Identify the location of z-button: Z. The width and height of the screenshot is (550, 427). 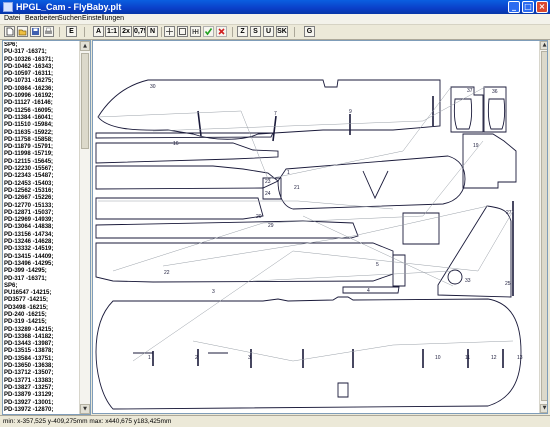
(242, 31).